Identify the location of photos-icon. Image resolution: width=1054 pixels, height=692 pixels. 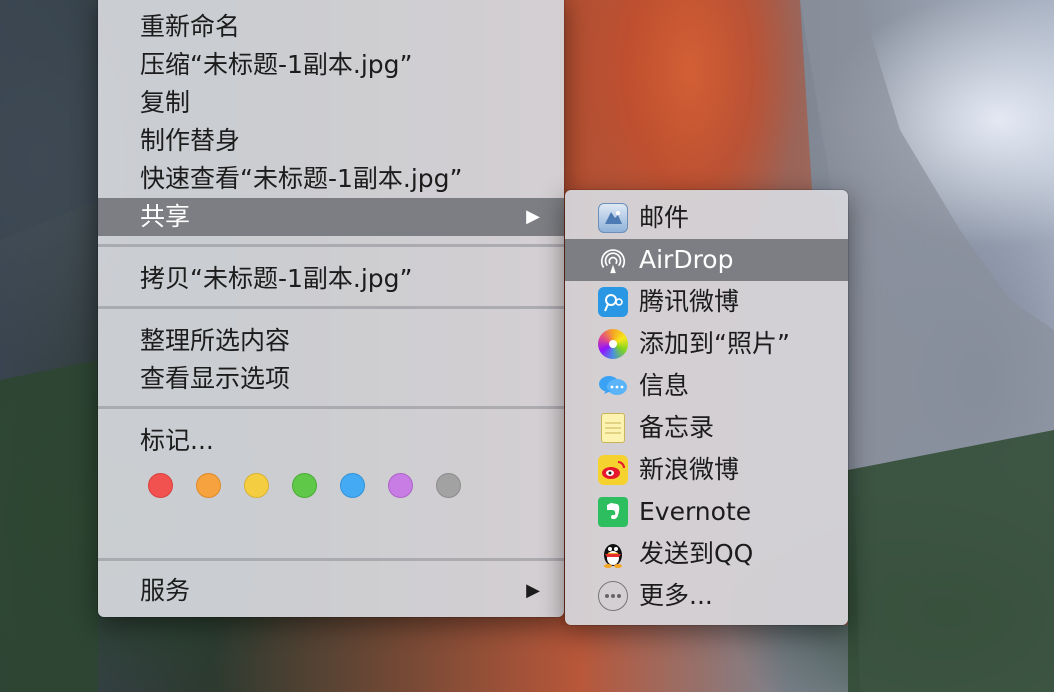
(613, 344).